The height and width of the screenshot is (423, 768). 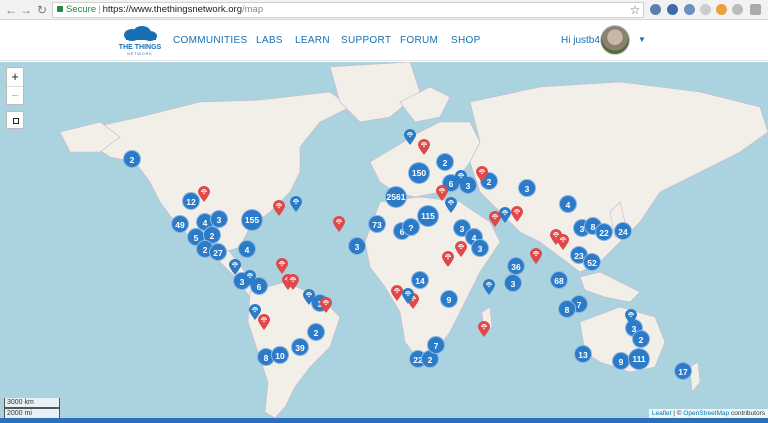 What do you see at coordinates (639, 359) in the screenshot?
I see `cluster-marker: 111` at bounding box center [639, 359].